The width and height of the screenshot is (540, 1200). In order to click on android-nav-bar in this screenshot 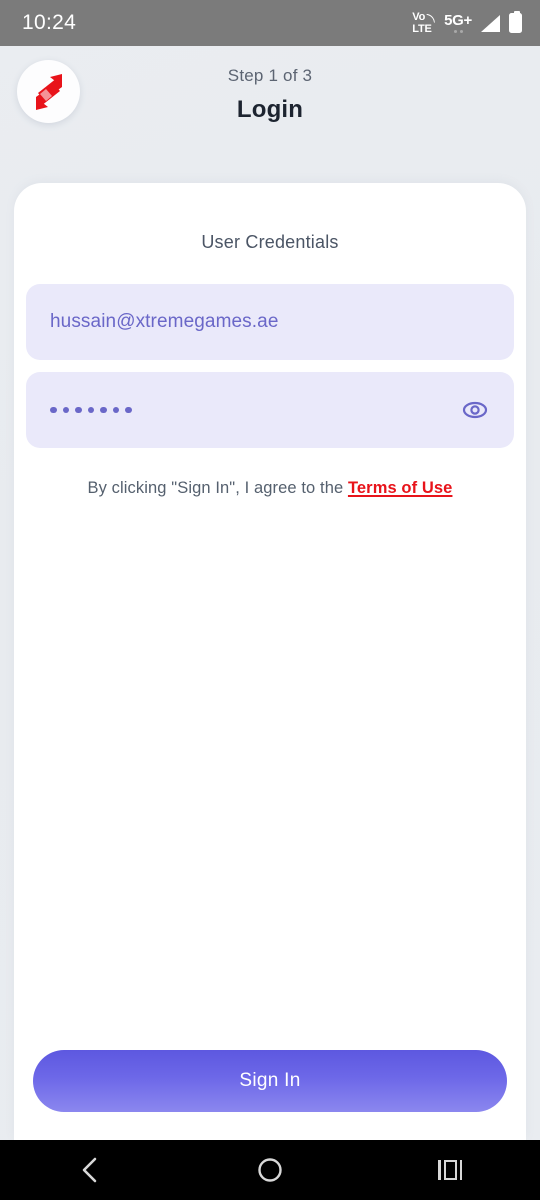, I will do `click(270, 1170)`.